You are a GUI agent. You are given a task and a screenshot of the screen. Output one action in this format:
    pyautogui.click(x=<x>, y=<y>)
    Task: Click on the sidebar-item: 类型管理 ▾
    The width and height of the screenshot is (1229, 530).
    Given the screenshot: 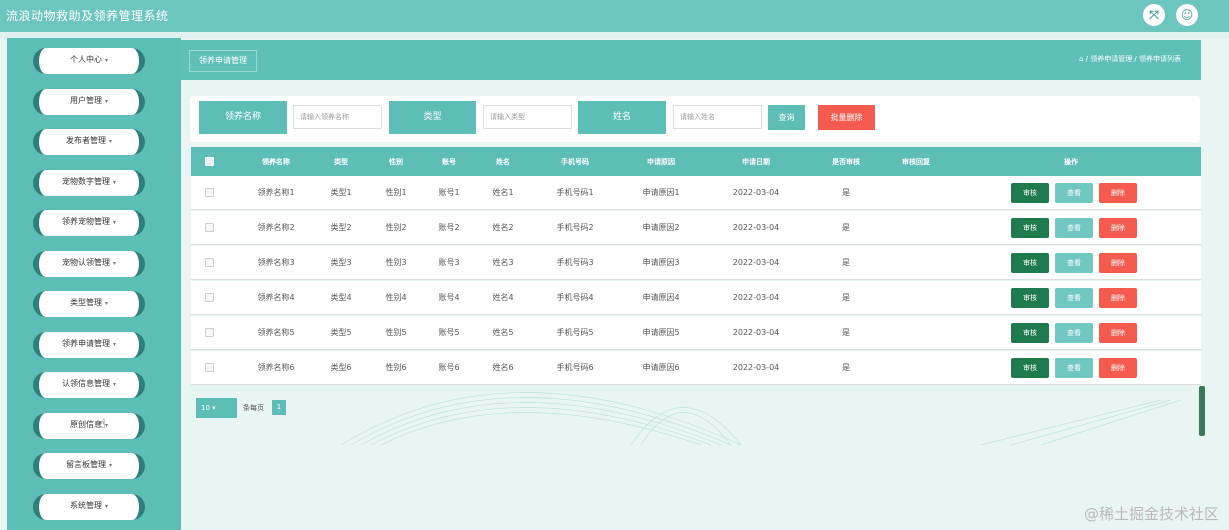 What is the action you would take?
    pyautogui.click(x=89, y=304)
    